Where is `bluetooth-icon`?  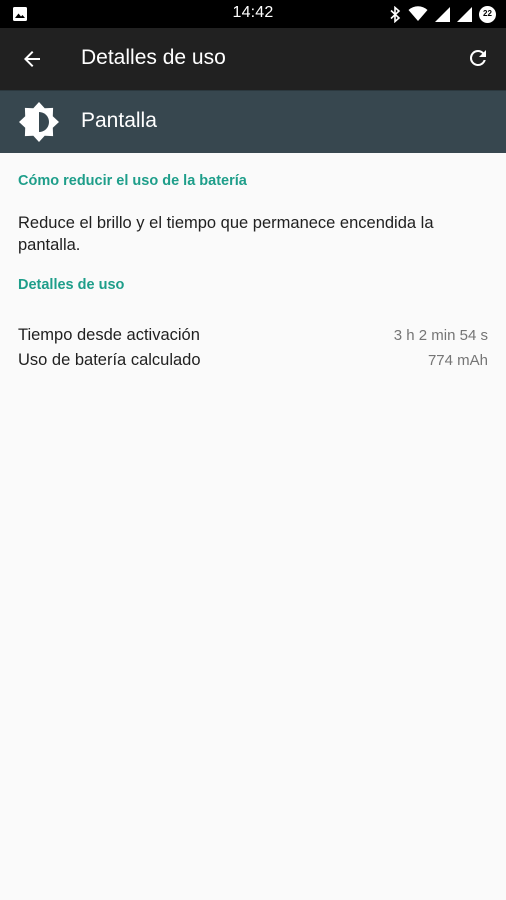 bluetooth-icon is located at coordinates (395, 14).